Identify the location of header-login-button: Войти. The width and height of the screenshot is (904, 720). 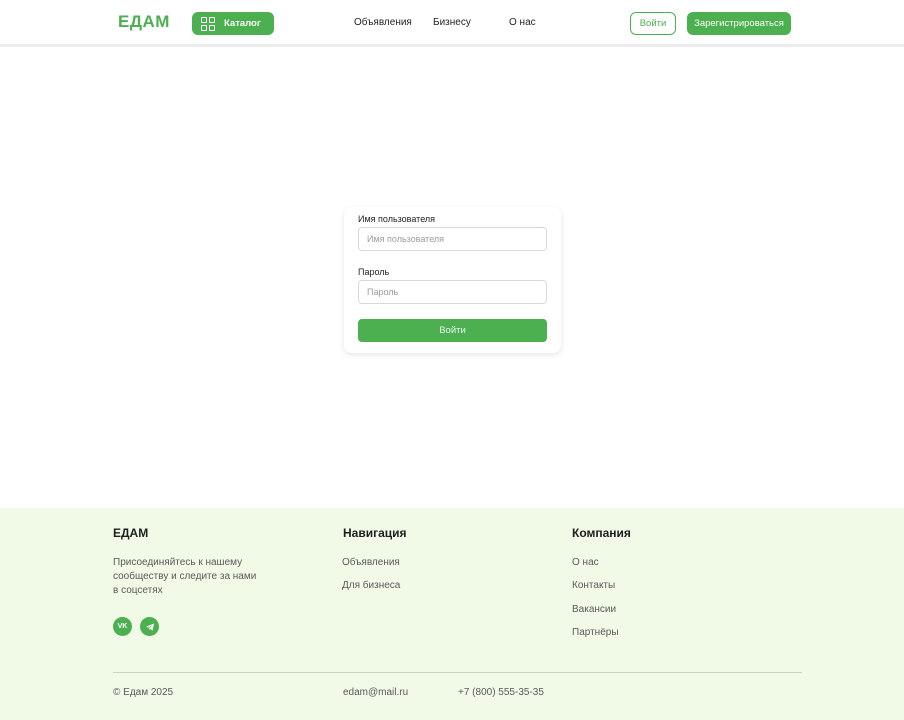
(653, 23).